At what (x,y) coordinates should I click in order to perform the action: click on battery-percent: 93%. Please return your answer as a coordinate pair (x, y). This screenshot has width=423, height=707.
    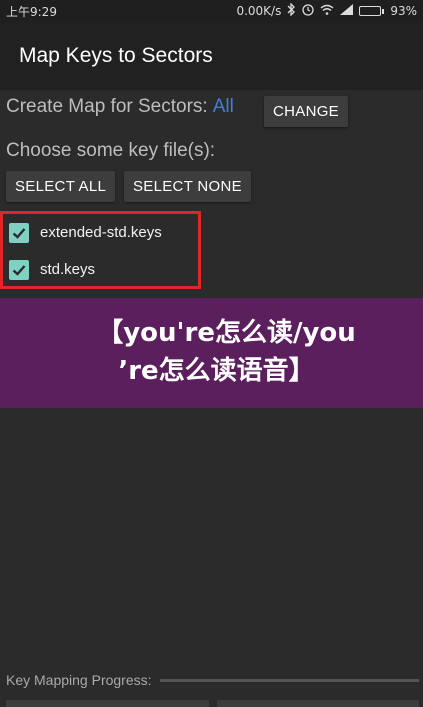
    Looking at the image, I should click on (403, 11).